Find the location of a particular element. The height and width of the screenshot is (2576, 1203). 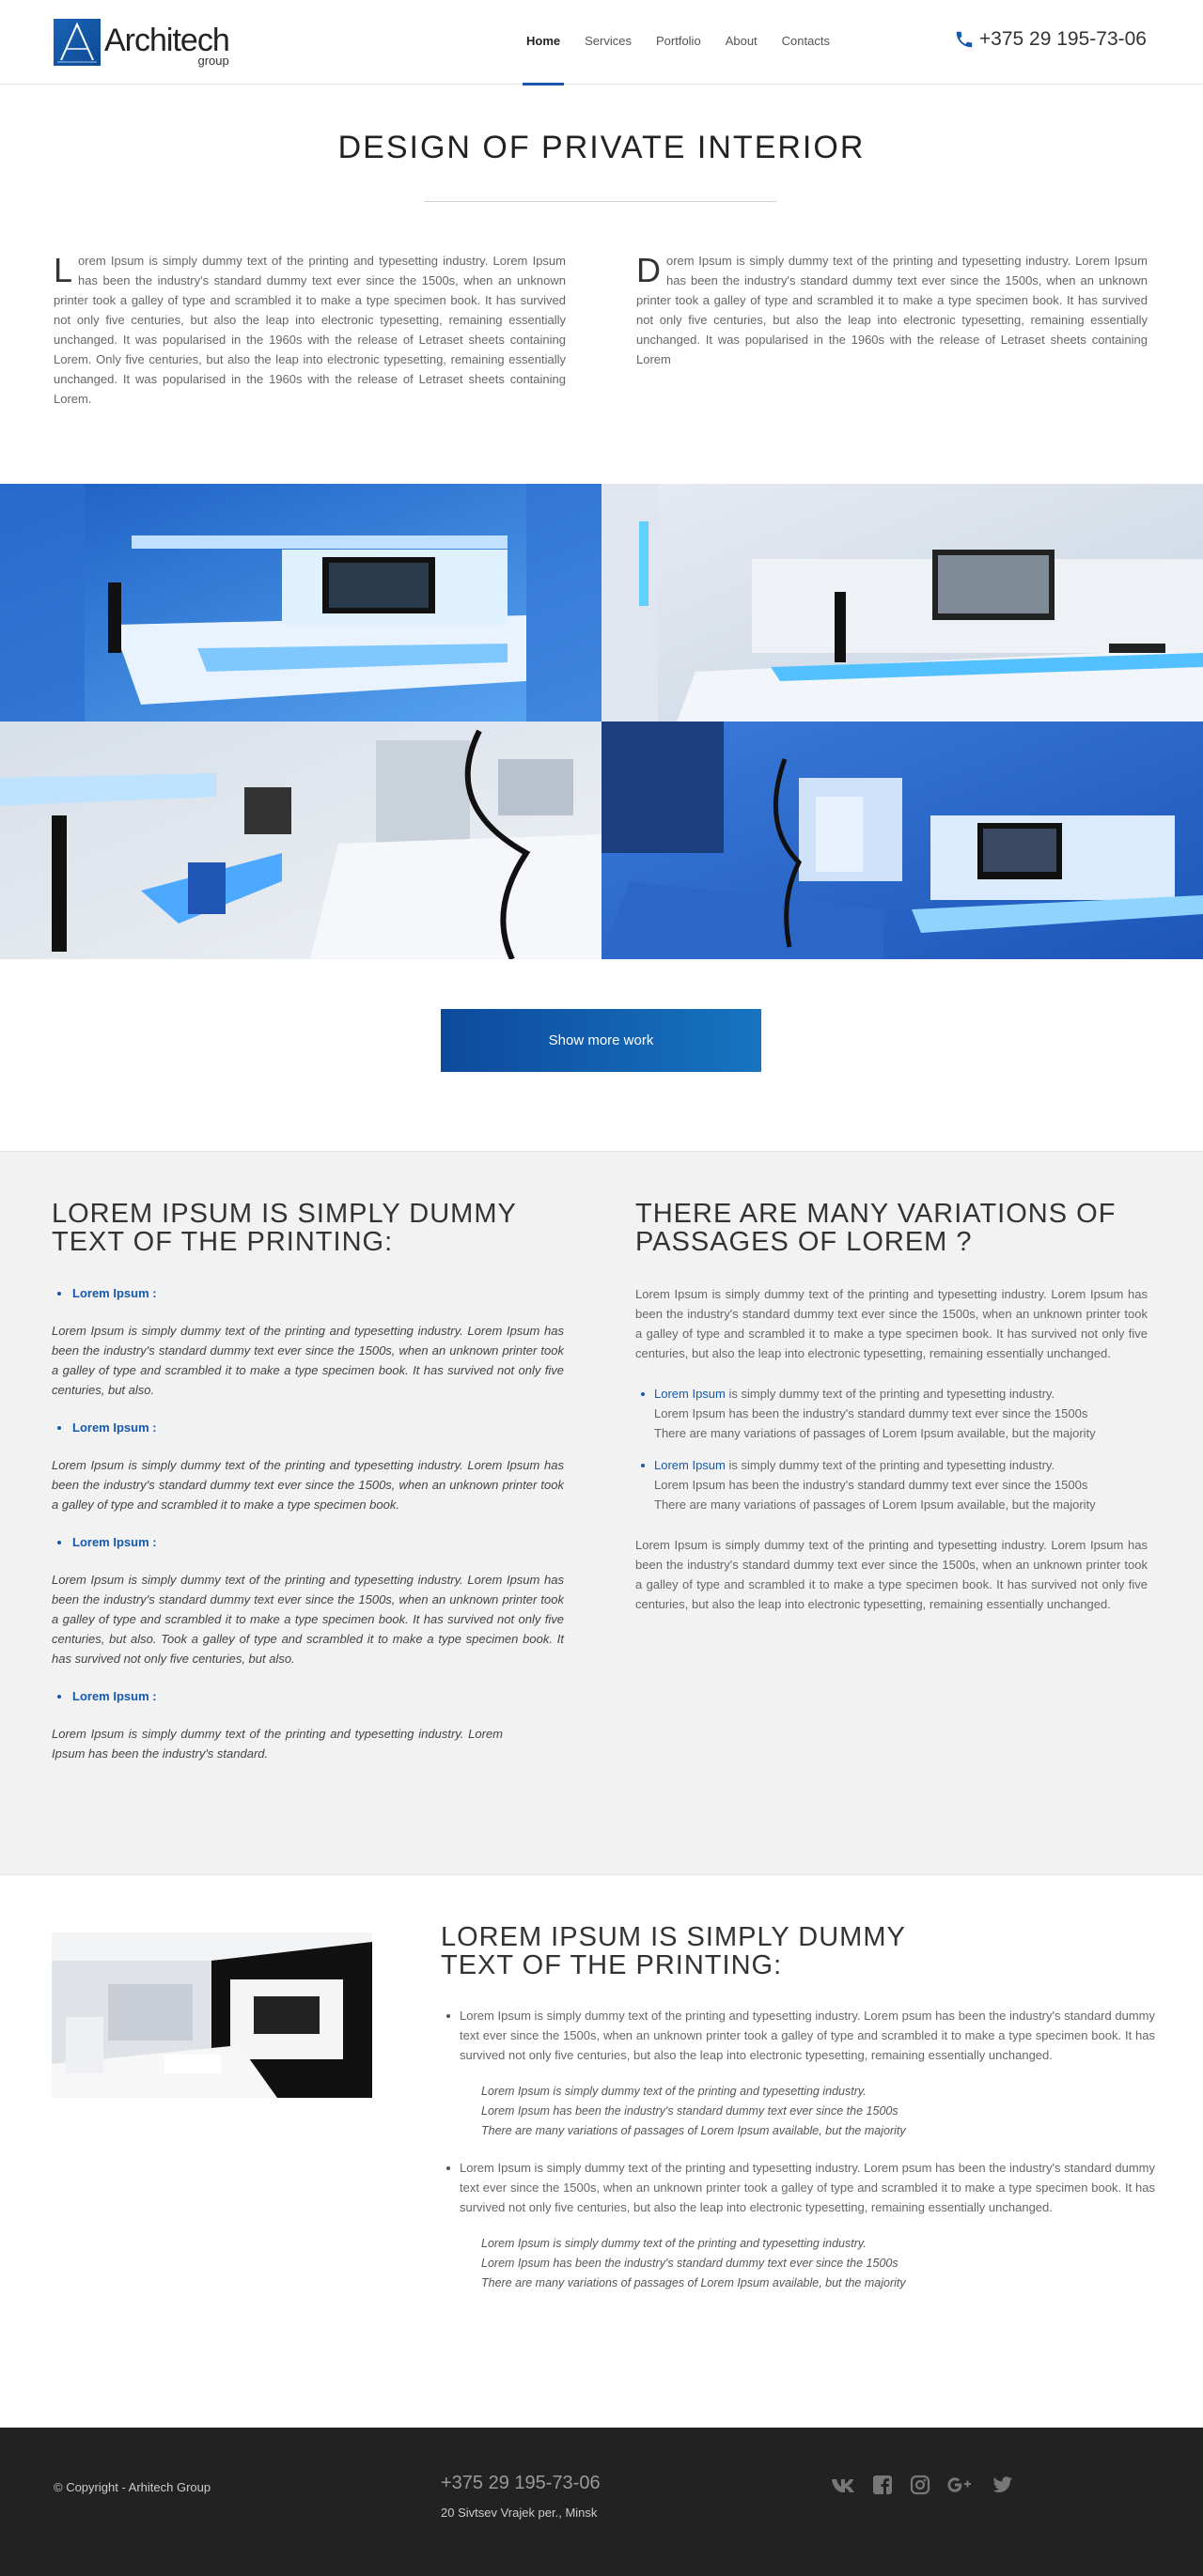

main-nav: Home Services Portfolio About Contacts is located at coordinates (688, 42).